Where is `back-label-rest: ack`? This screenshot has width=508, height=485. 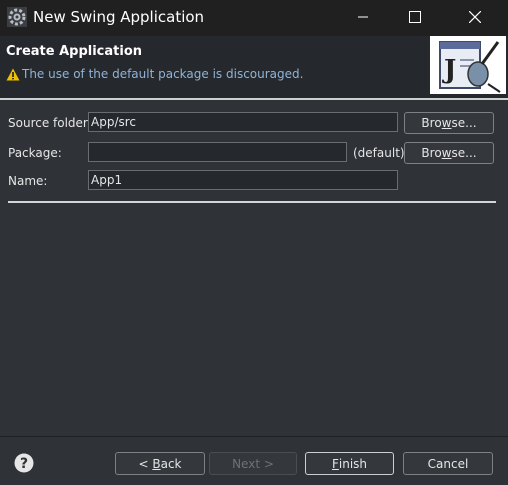 back-label-rest: ack is located at coordinates (171, 463).